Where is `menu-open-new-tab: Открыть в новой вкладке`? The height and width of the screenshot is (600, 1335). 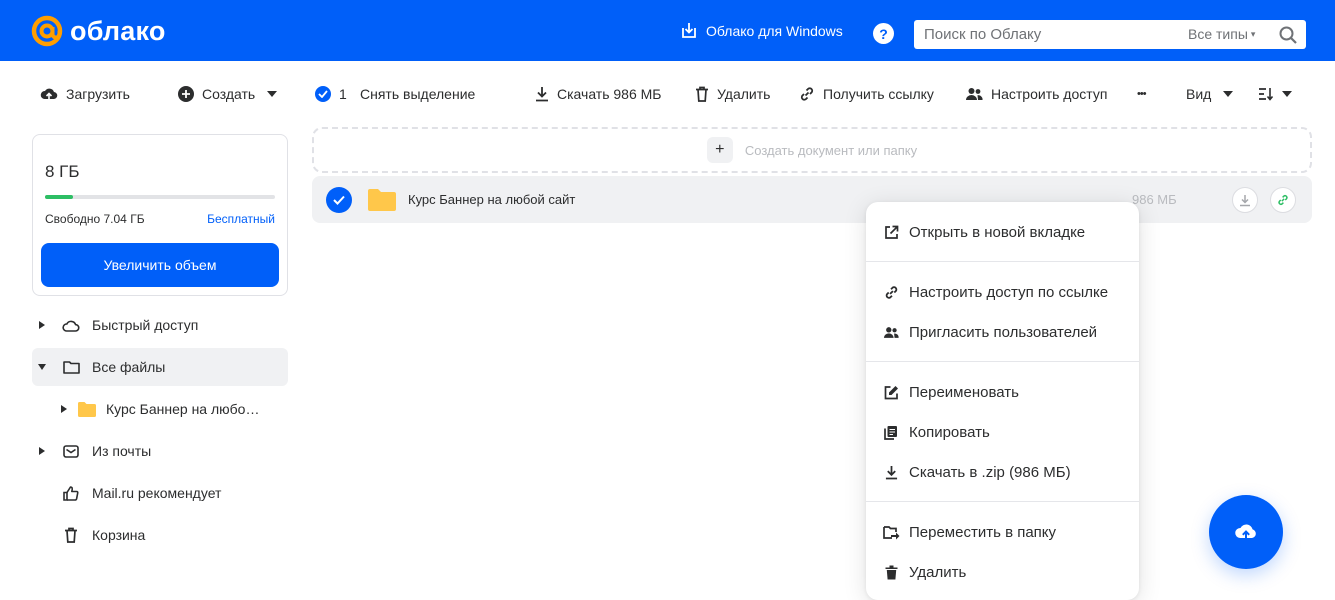 menu-open-new-tab: Открыть в новой вкладке is located at coordinates (1002, 232).